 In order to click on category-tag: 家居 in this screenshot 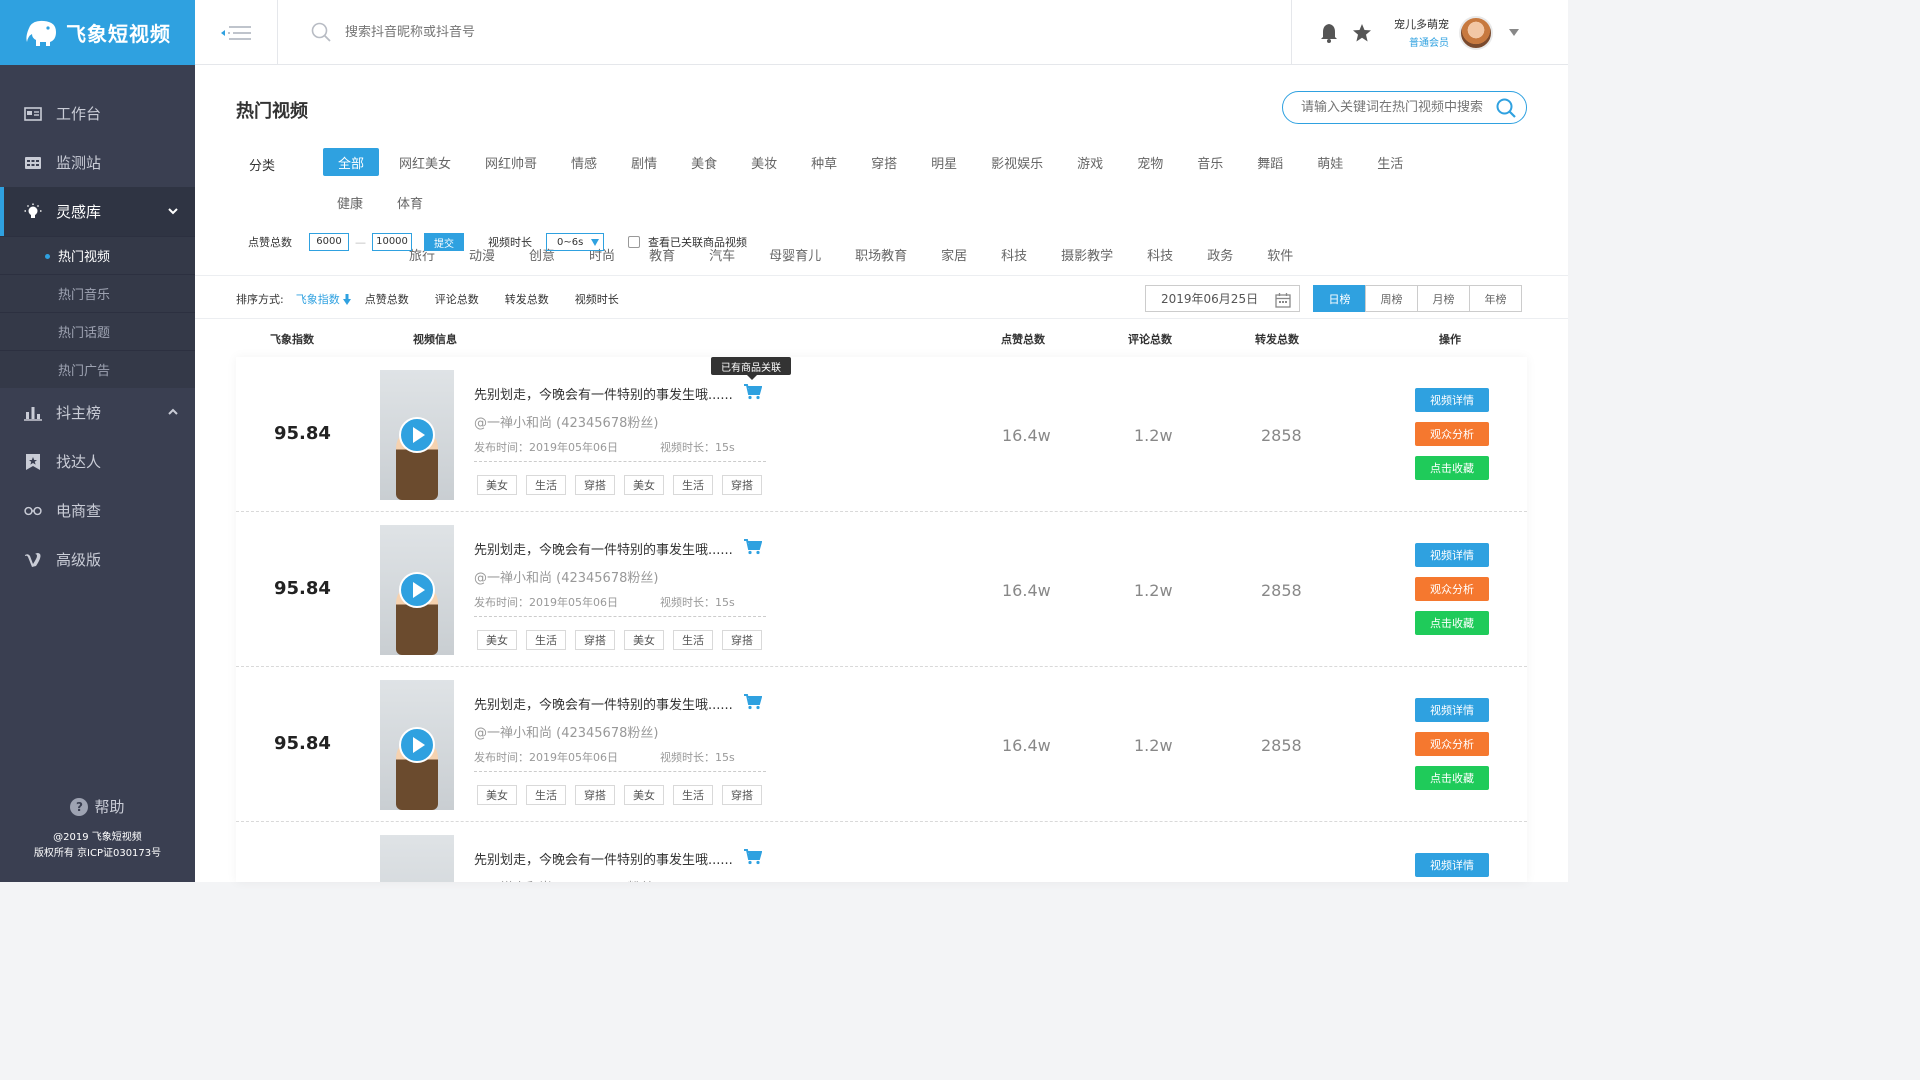, I will do `click(954, 254)`.